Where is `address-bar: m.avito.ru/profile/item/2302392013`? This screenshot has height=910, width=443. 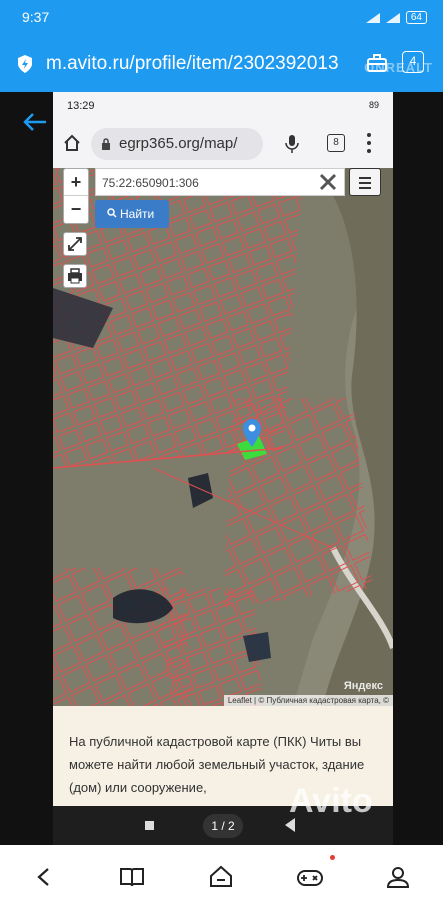
address-bar: m.avito.ru/profile/item/2302392013 is located at coordinates (192, 64).